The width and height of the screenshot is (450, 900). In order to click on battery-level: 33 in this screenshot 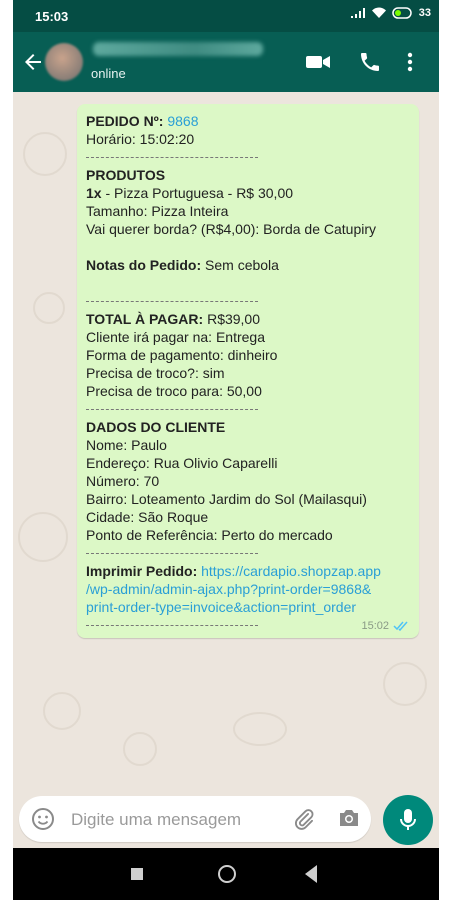, I will do `click(424, 13)`.